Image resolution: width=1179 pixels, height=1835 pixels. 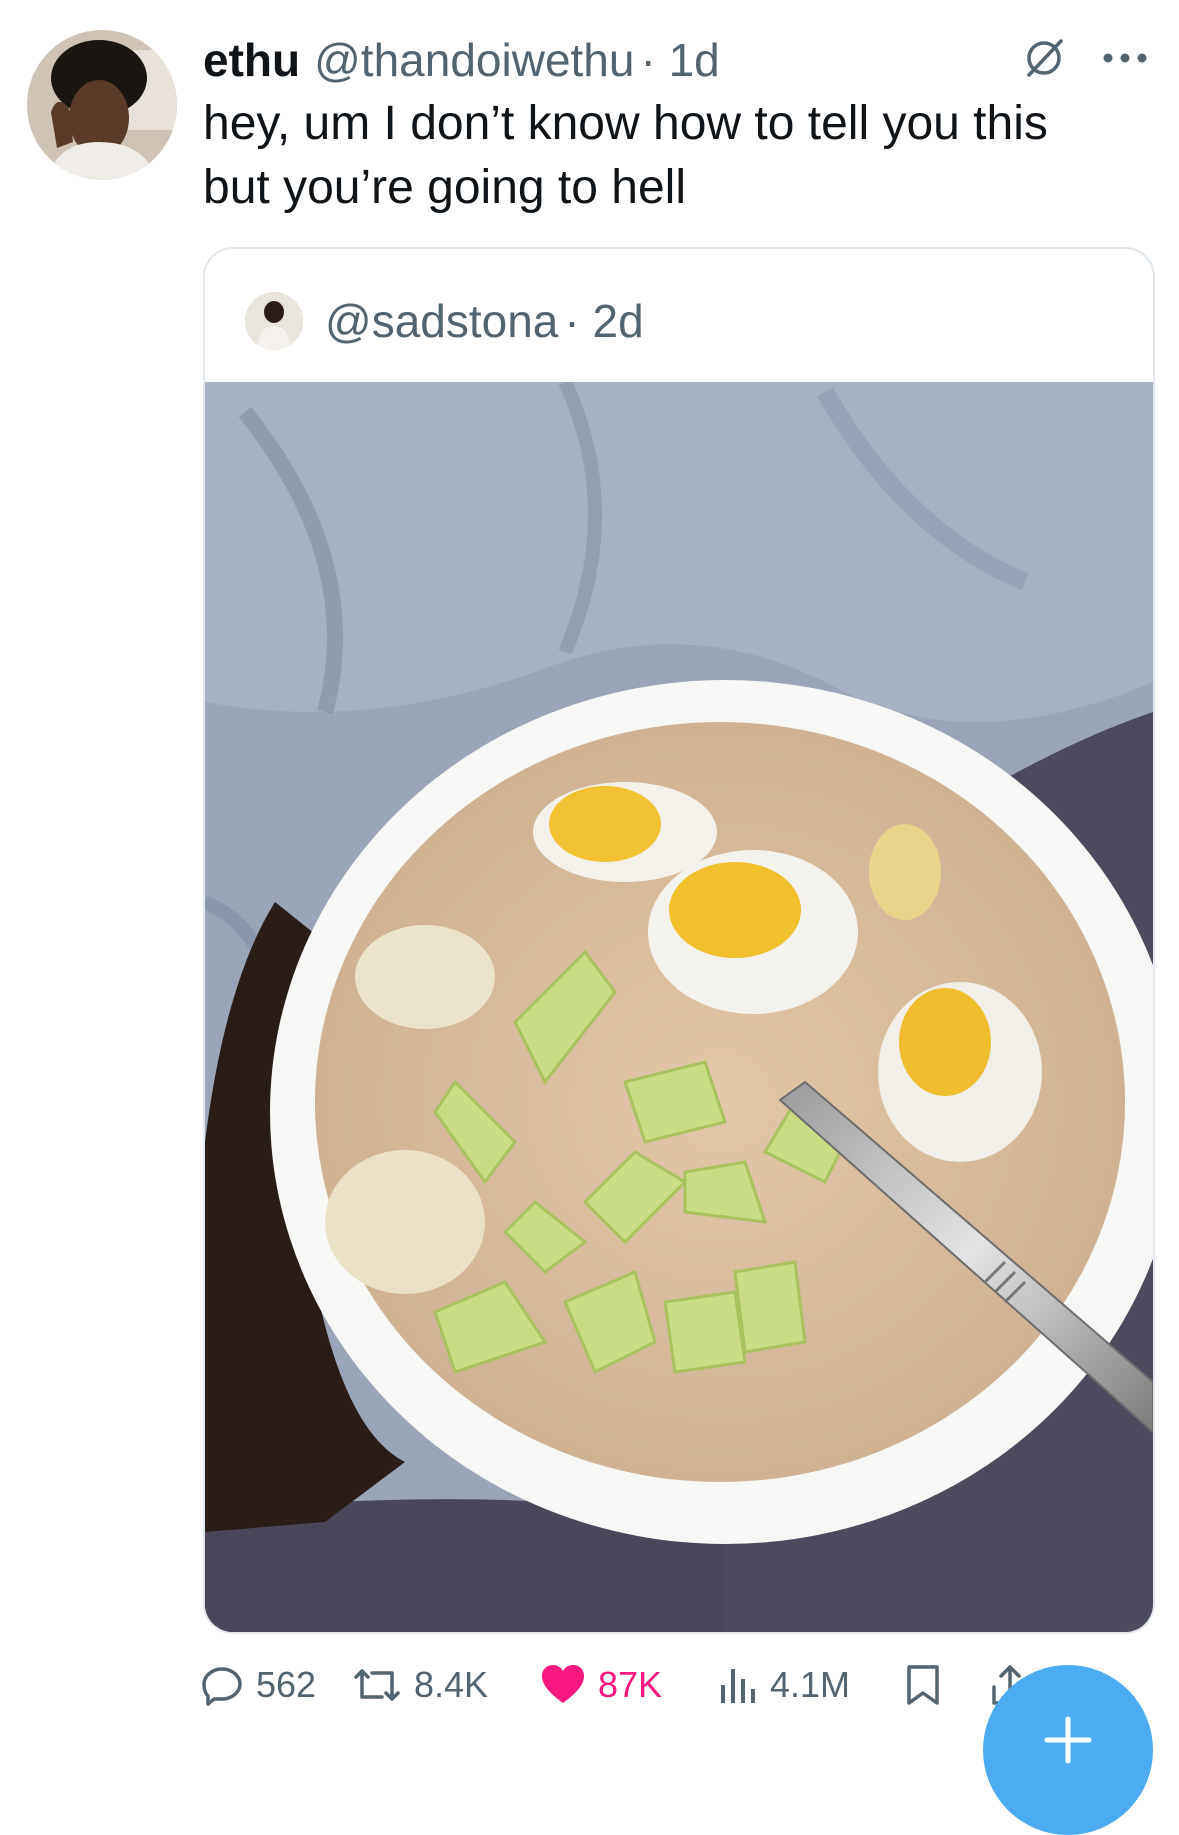 What do you see at coordinates (1125, 60) in the screenshot?
I see `more-icon` at bounding box center [1125, 60].